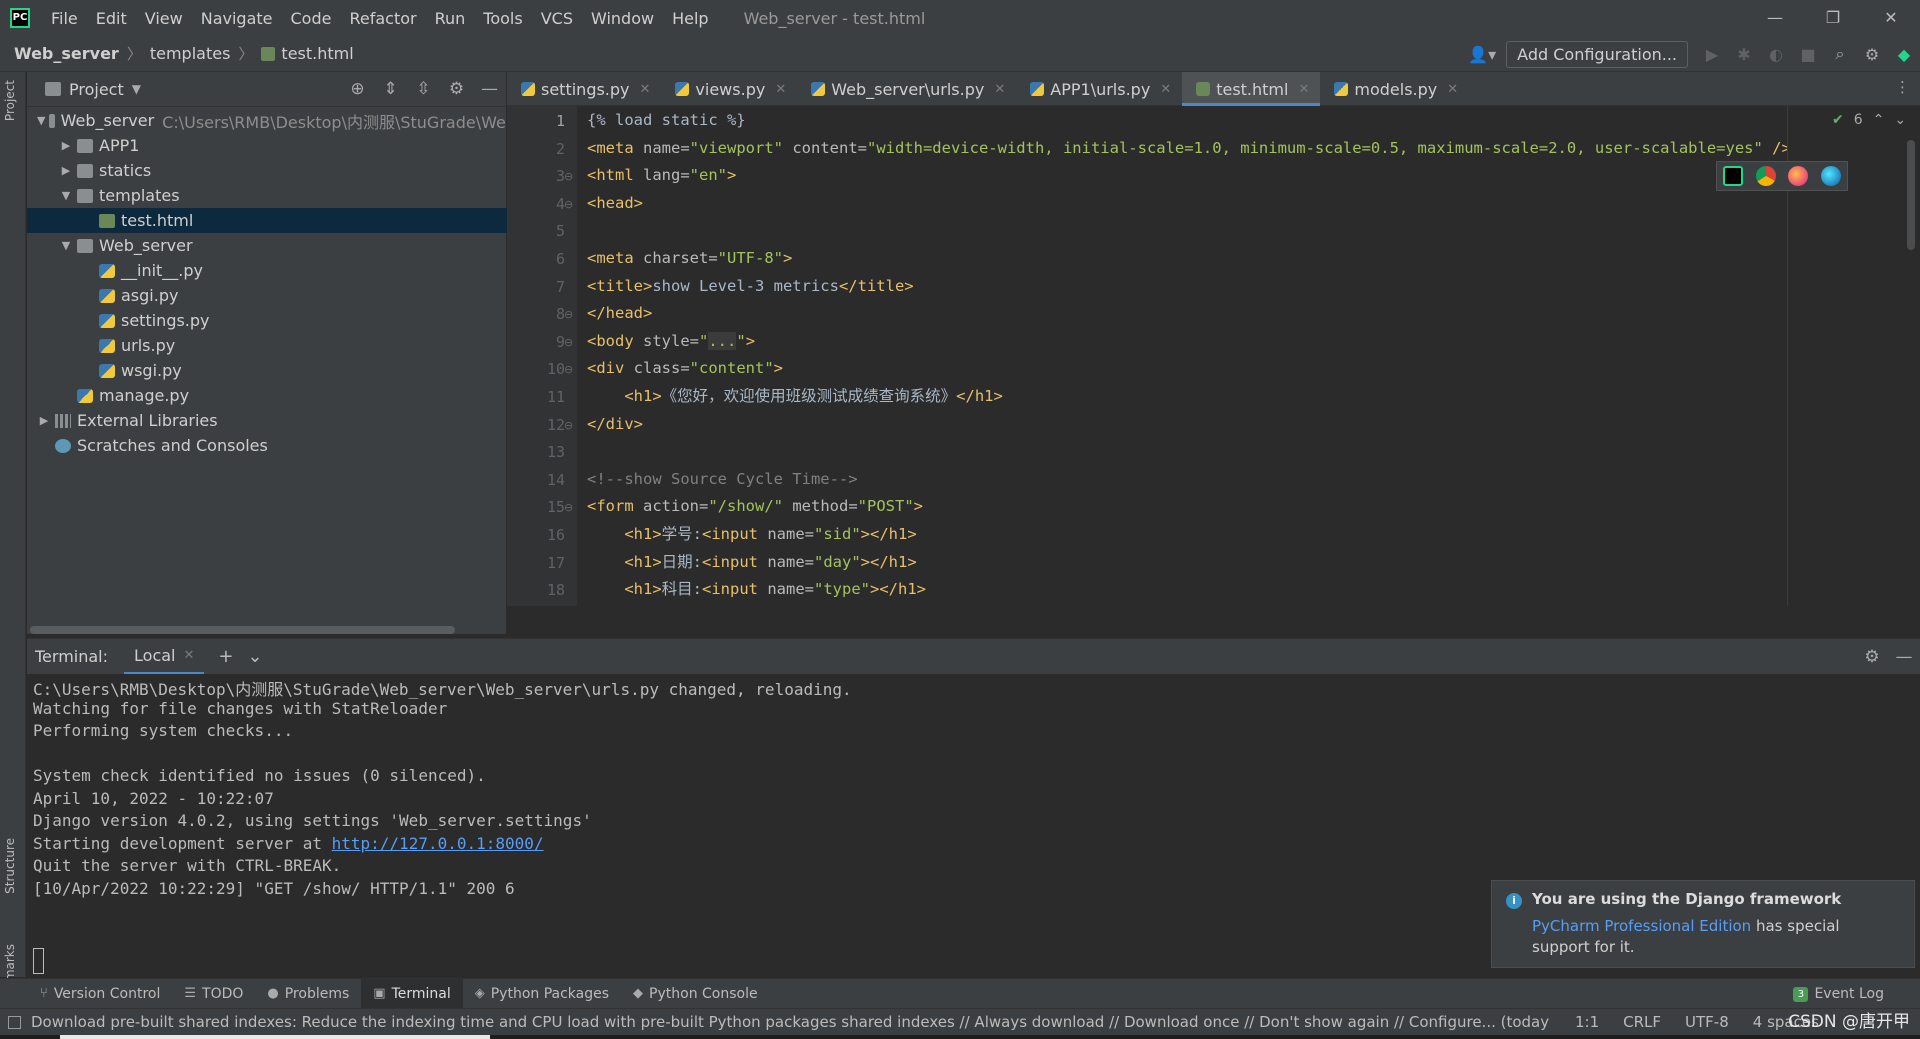  I want to click on editor-tab: Web_server\urls.py ✕, so click(906, 89).